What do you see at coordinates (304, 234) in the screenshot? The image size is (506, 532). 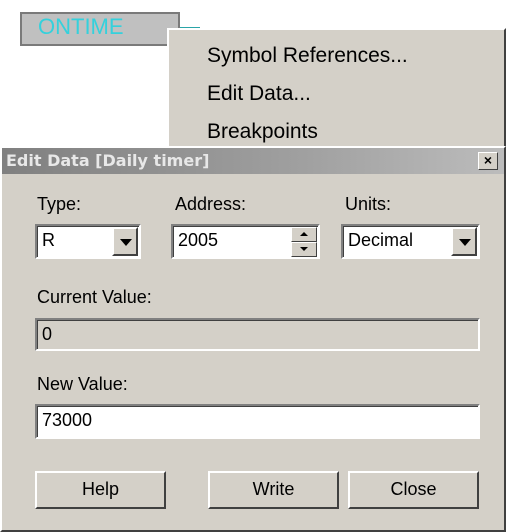 I see `spin-up-icon` at bounding box center [304, 234].